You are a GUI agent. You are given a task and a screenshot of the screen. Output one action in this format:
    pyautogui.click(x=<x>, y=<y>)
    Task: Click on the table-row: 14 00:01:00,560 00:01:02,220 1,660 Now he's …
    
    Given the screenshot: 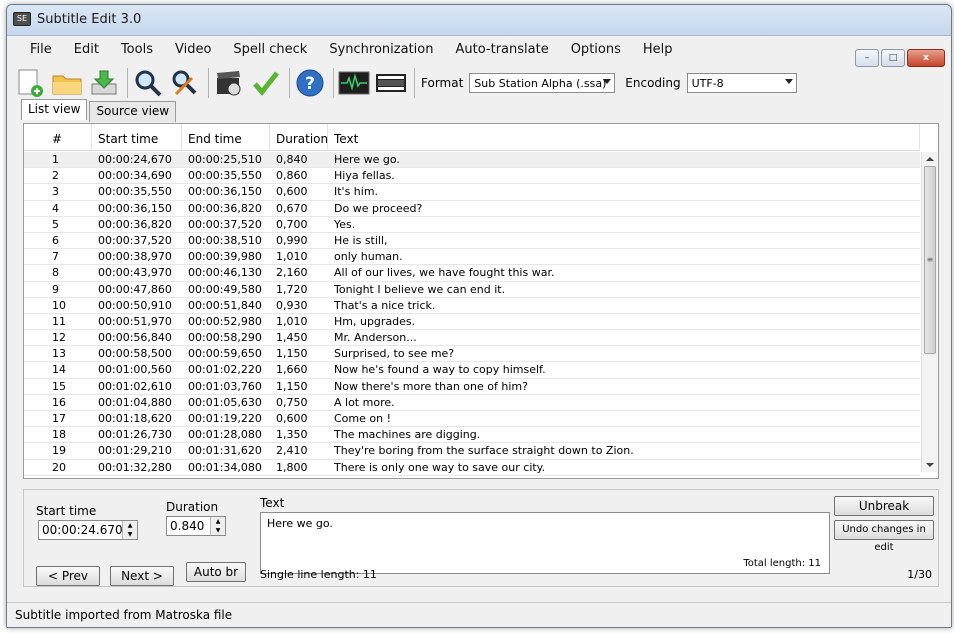 What is the action you would take?
    pyautogui.click(x=472, y=370)
    